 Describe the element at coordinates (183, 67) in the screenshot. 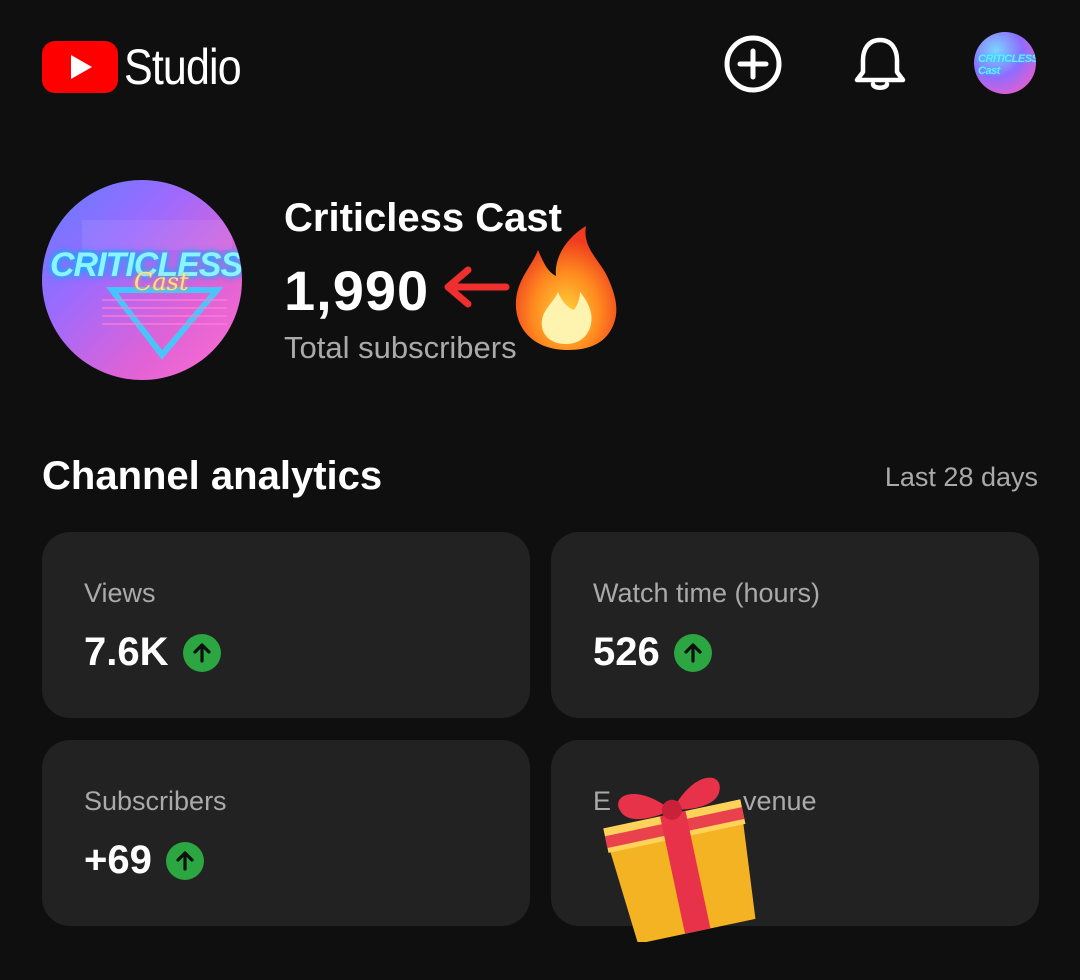

I see `app-name: Studio` at that location.